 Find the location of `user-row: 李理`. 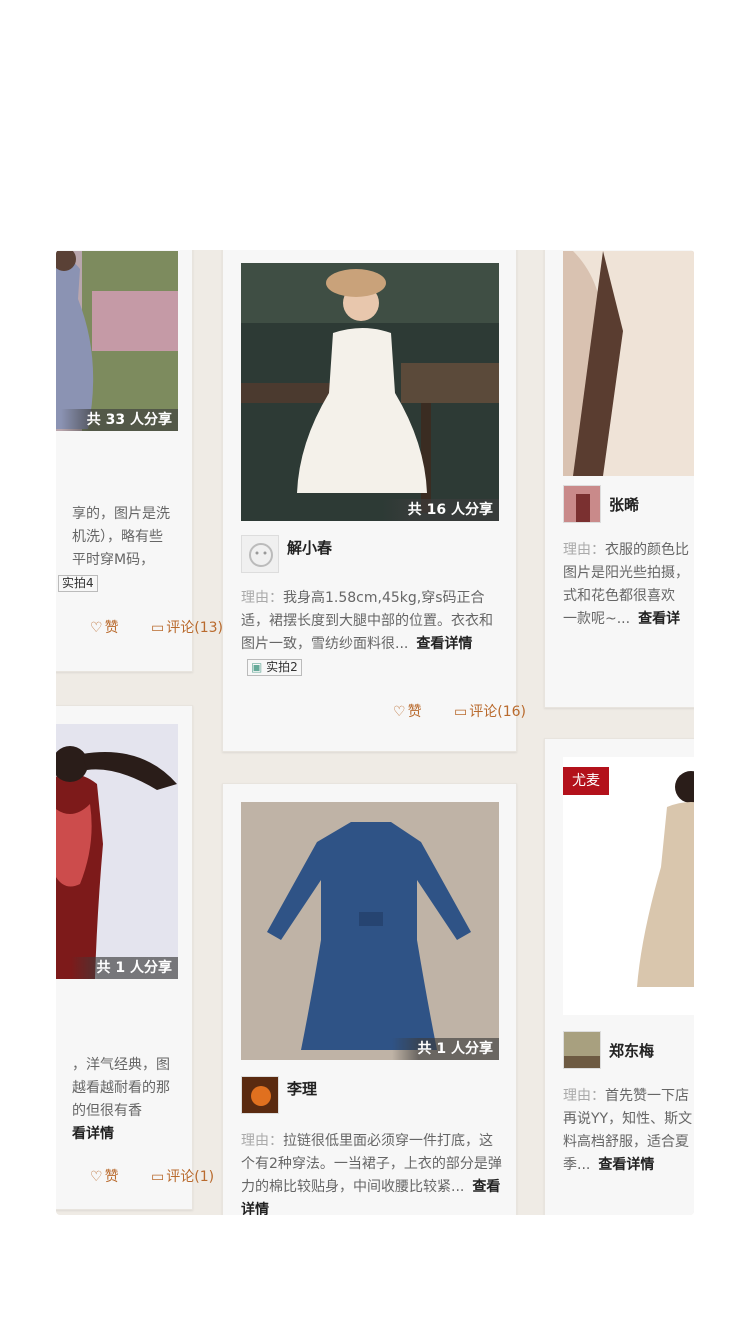

user-row: 李理 is located at coordinates (279, 1095).